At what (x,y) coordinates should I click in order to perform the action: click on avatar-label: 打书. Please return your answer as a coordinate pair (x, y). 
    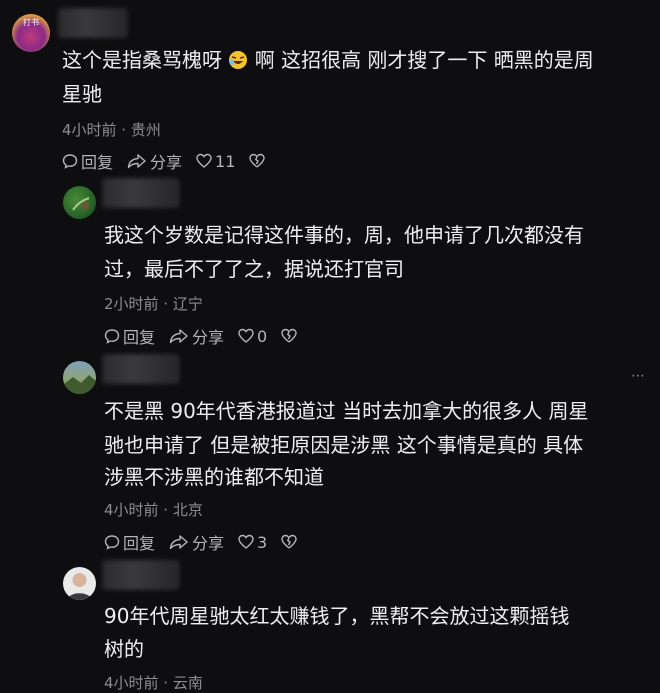
    Looking at the image, I should click on (31, 22).